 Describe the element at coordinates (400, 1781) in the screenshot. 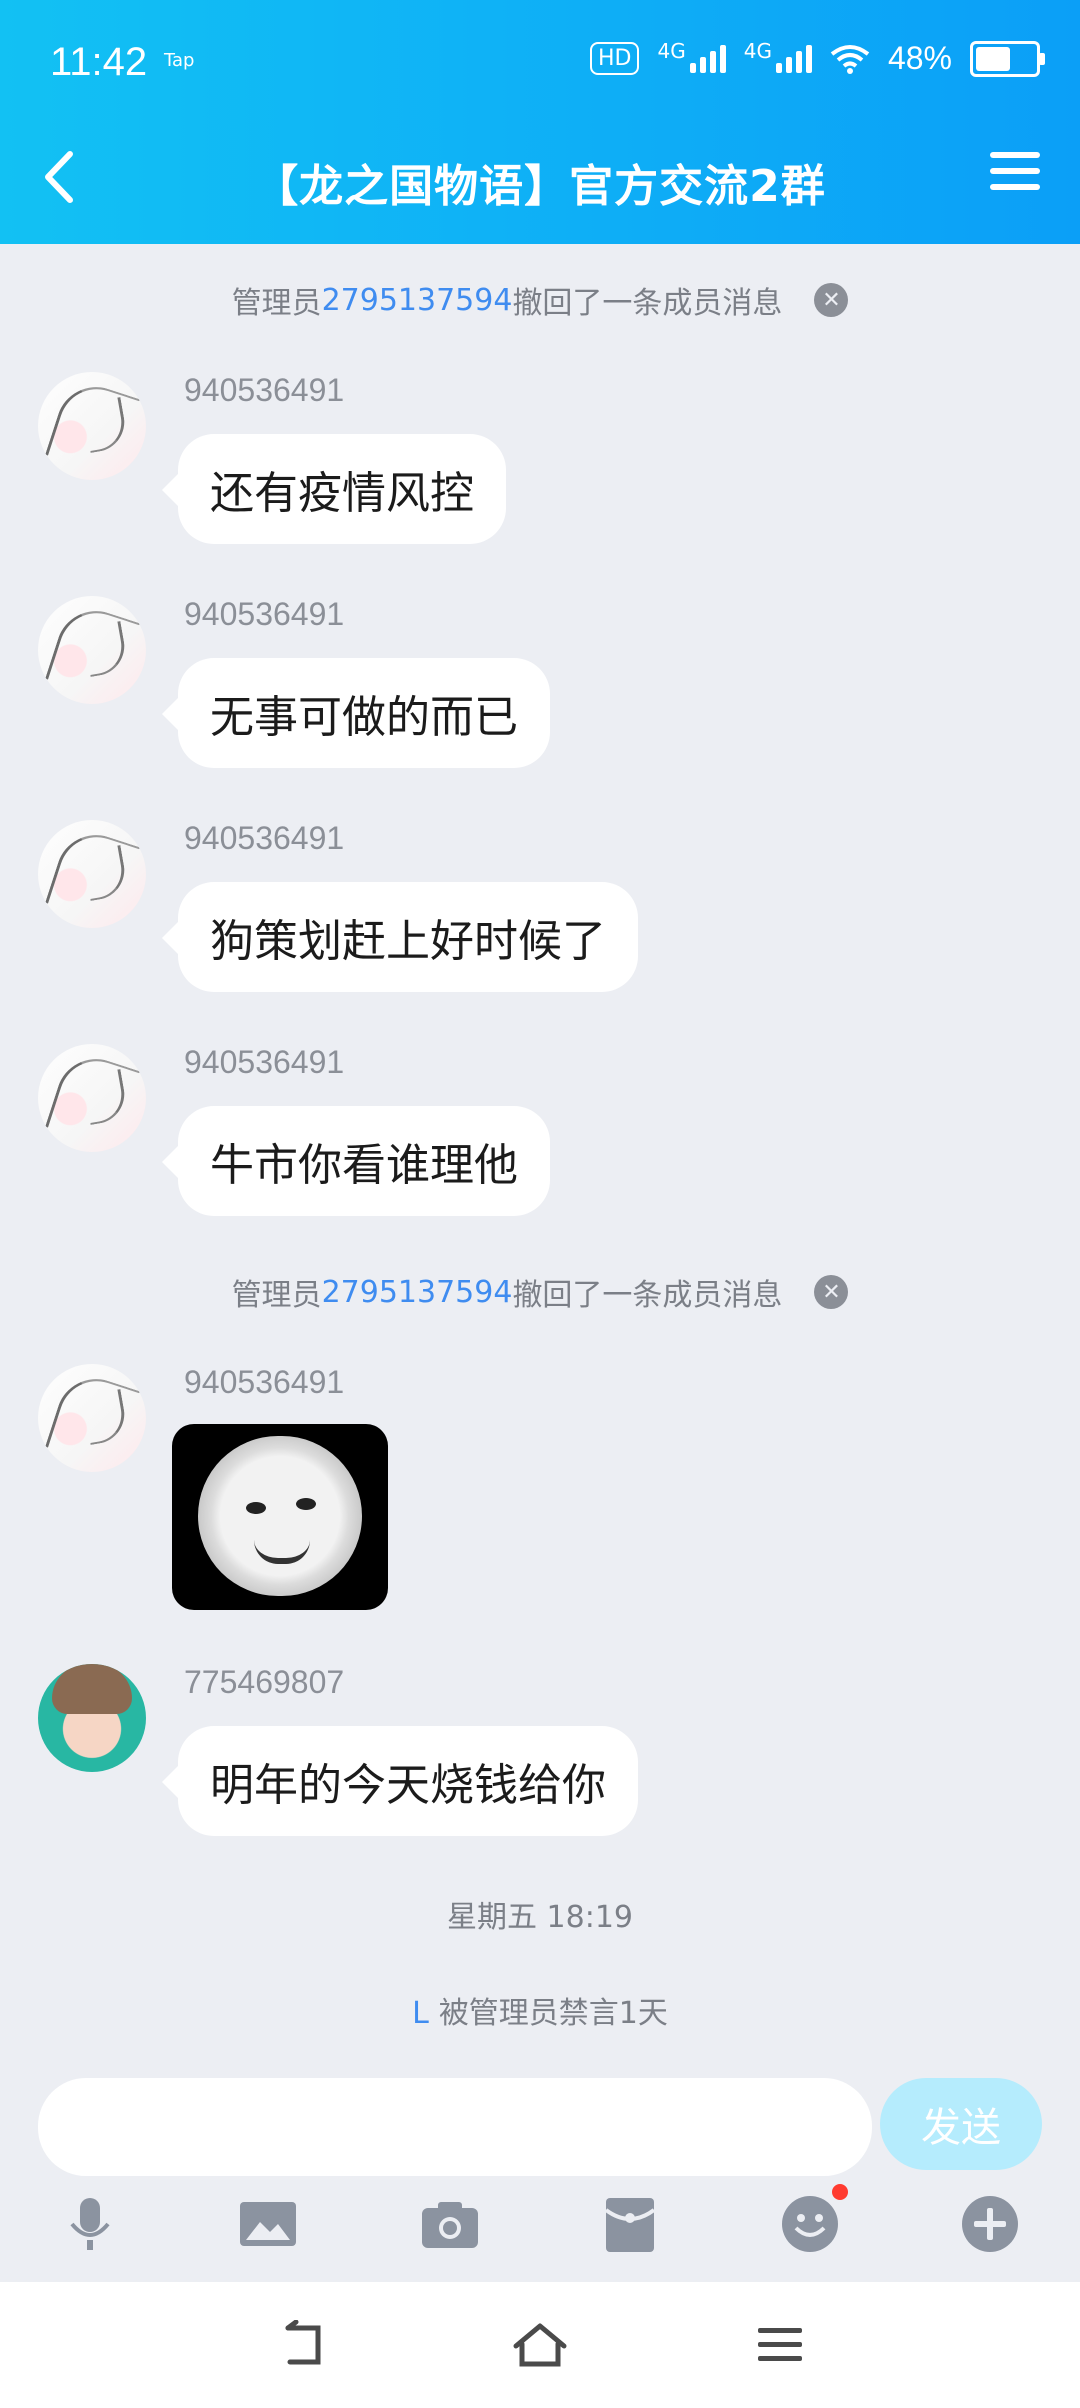

I see `message-bubble: 明年的今天烧钱给你` at that location.